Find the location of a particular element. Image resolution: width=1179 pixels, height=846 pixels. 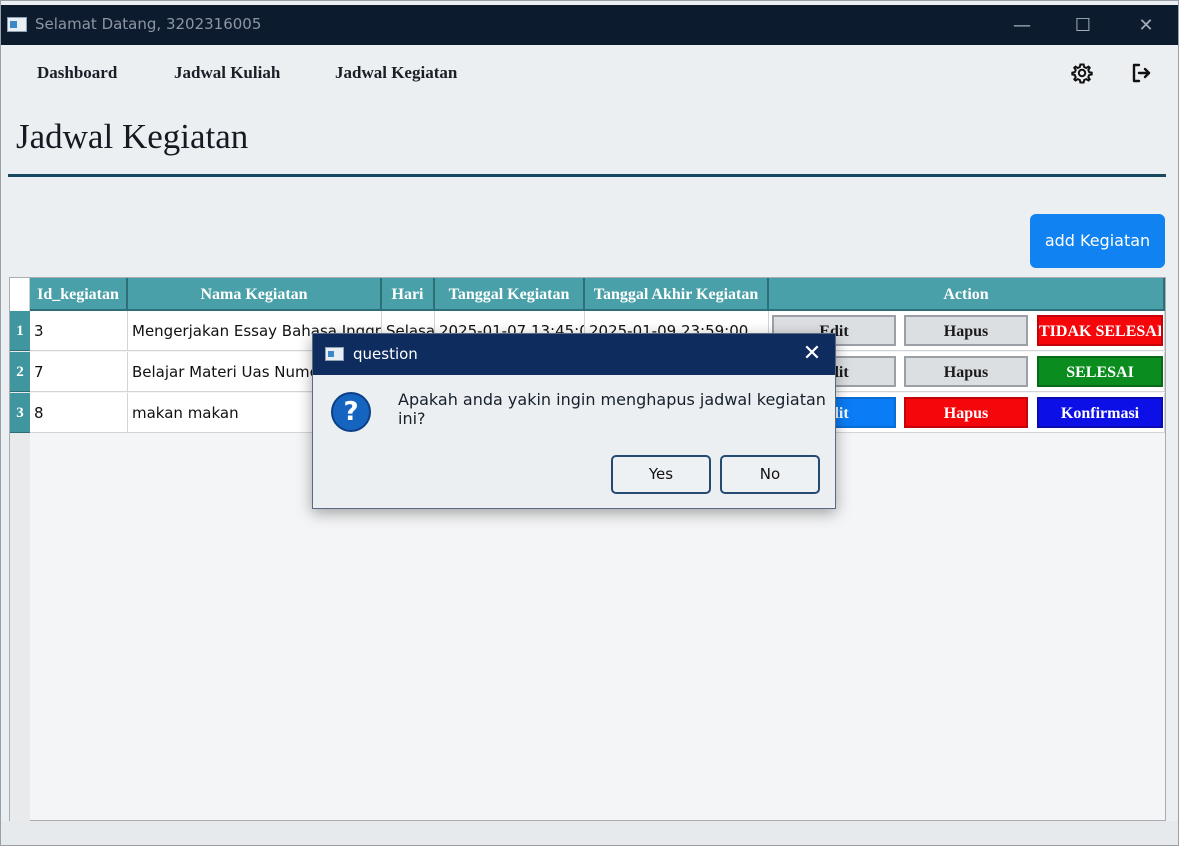

dialog-title: question is located at coordinates (385, 354).